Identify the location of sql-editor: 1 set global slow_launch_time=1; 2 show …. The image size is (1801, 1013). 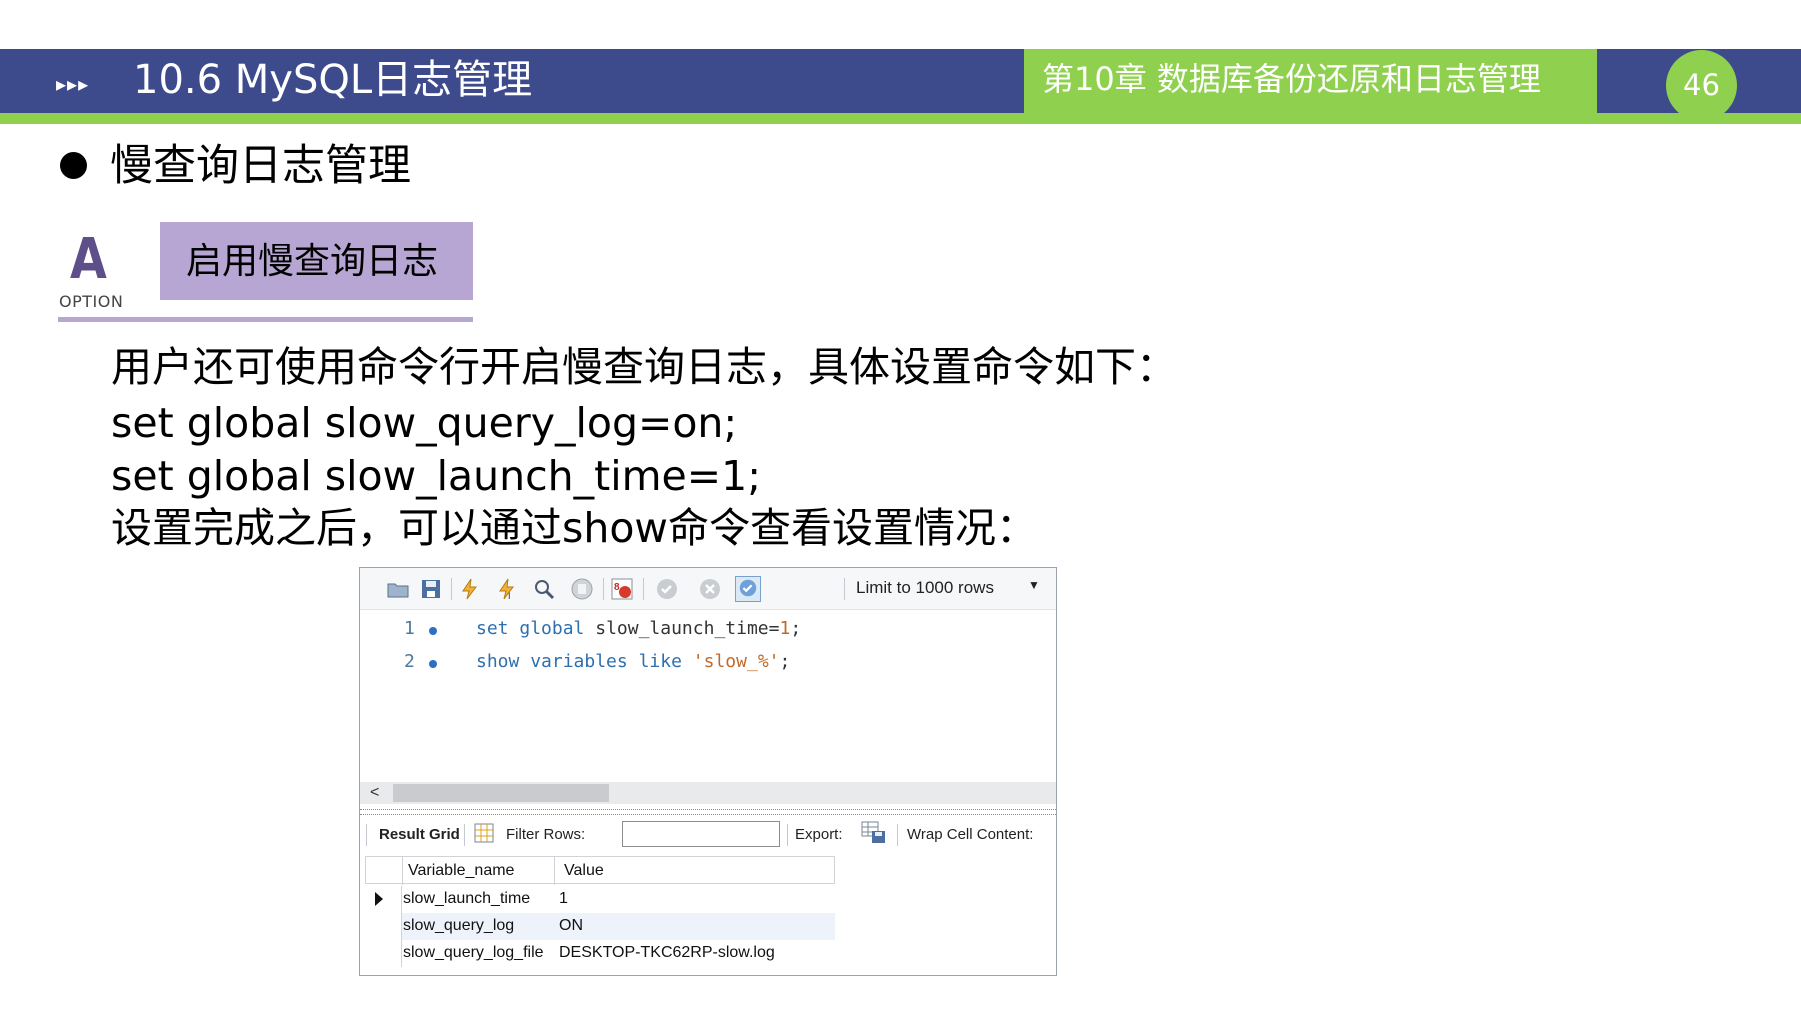
(708, 694).